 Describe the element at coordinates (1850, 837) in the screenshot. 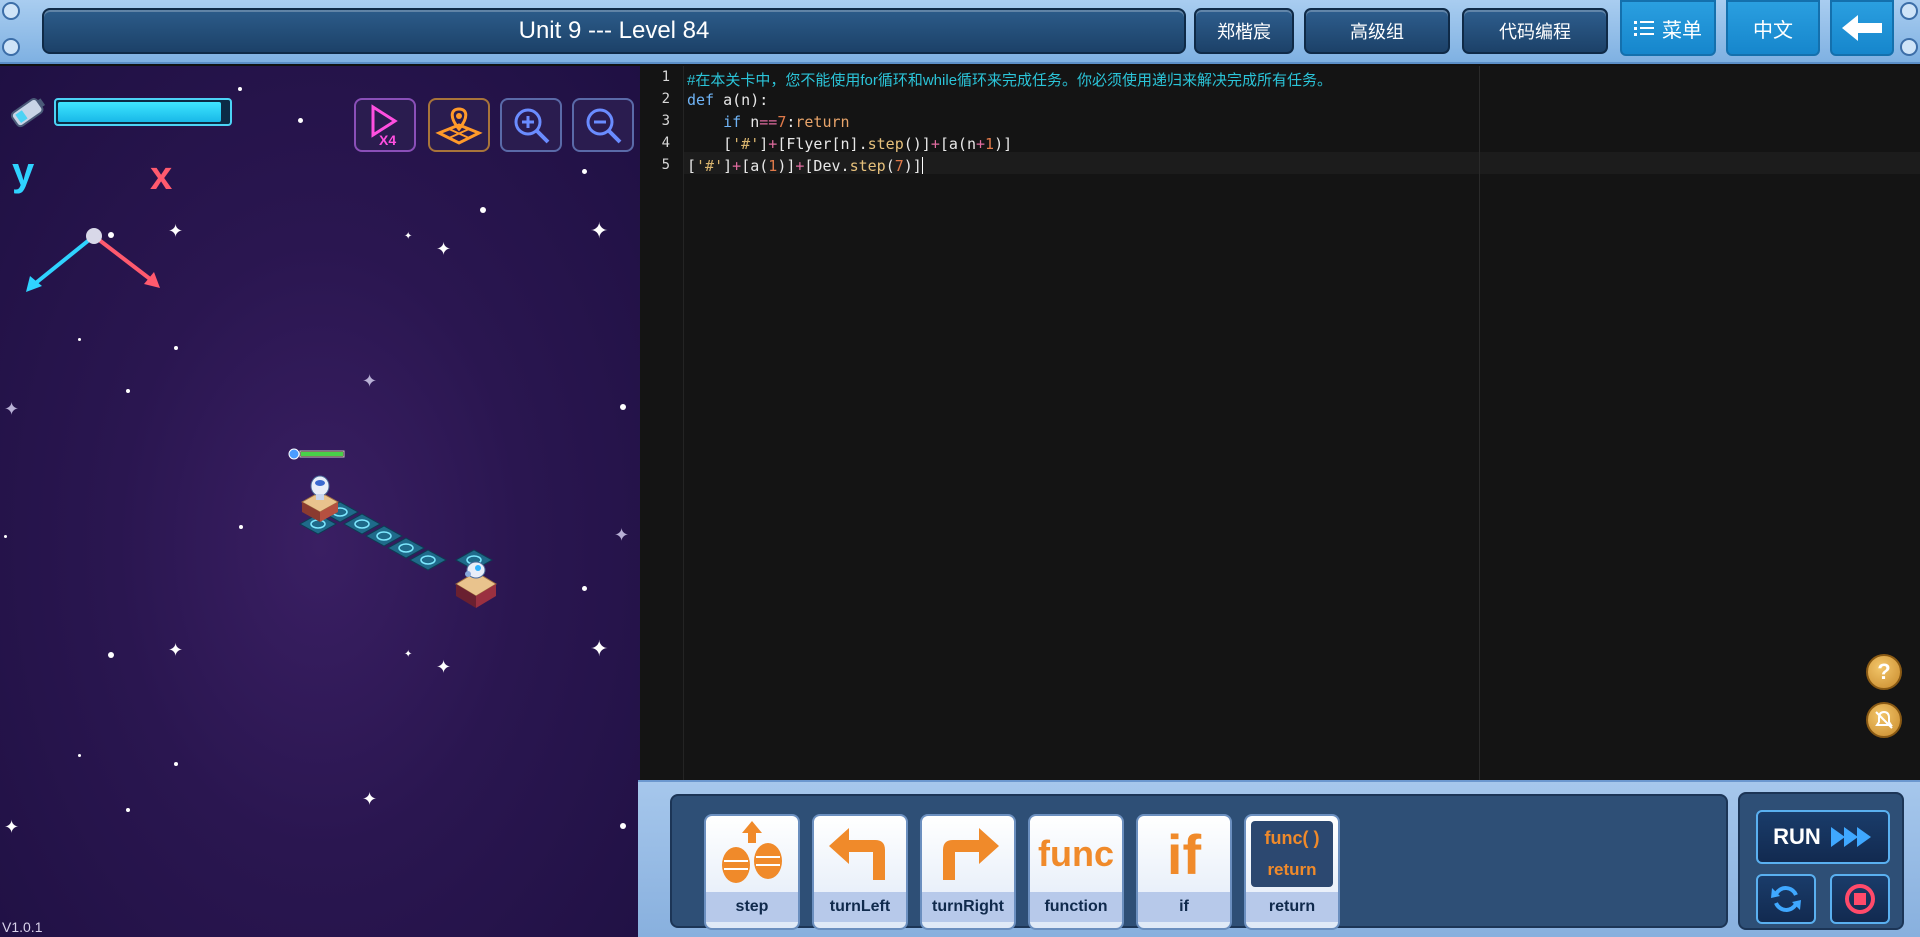

I see `fast-forward-icon` at that location.